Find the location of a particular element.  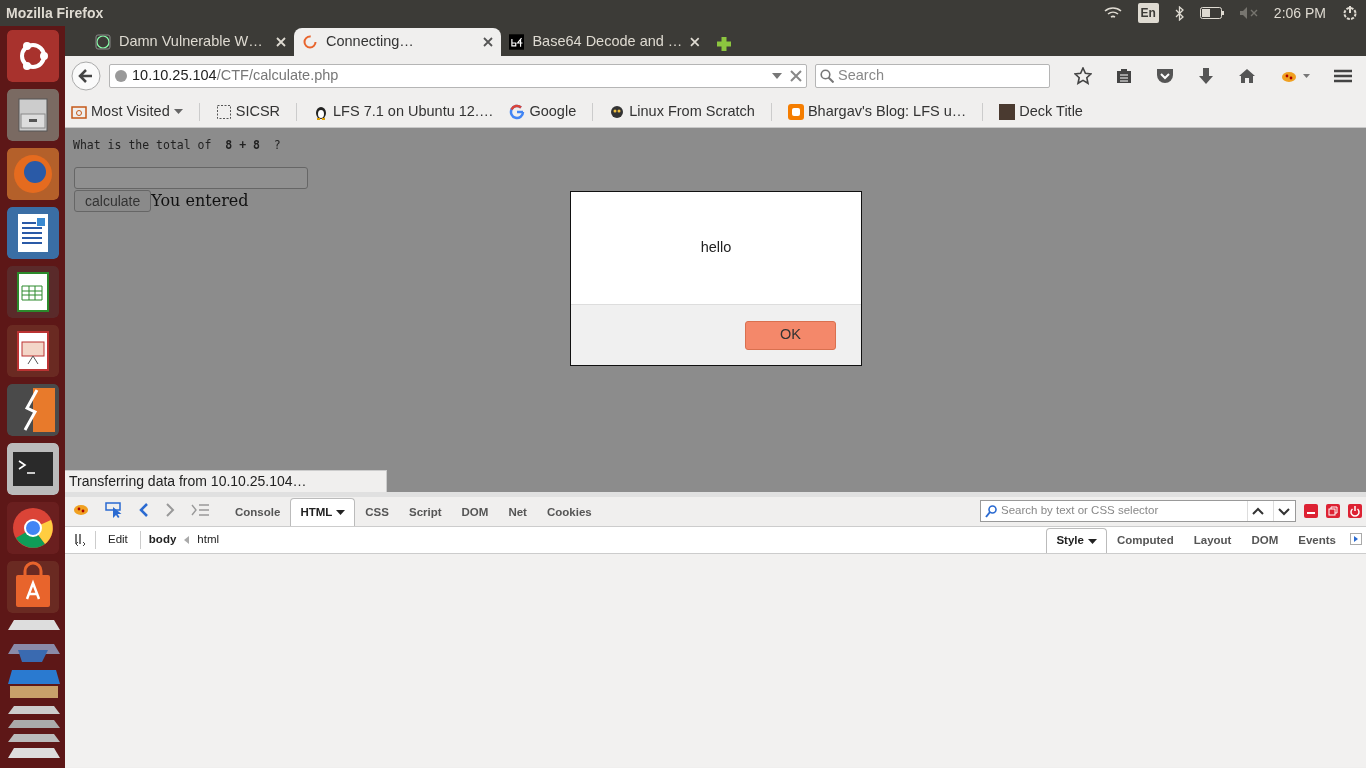

answer-input-field is located at coordinates (191, 178).